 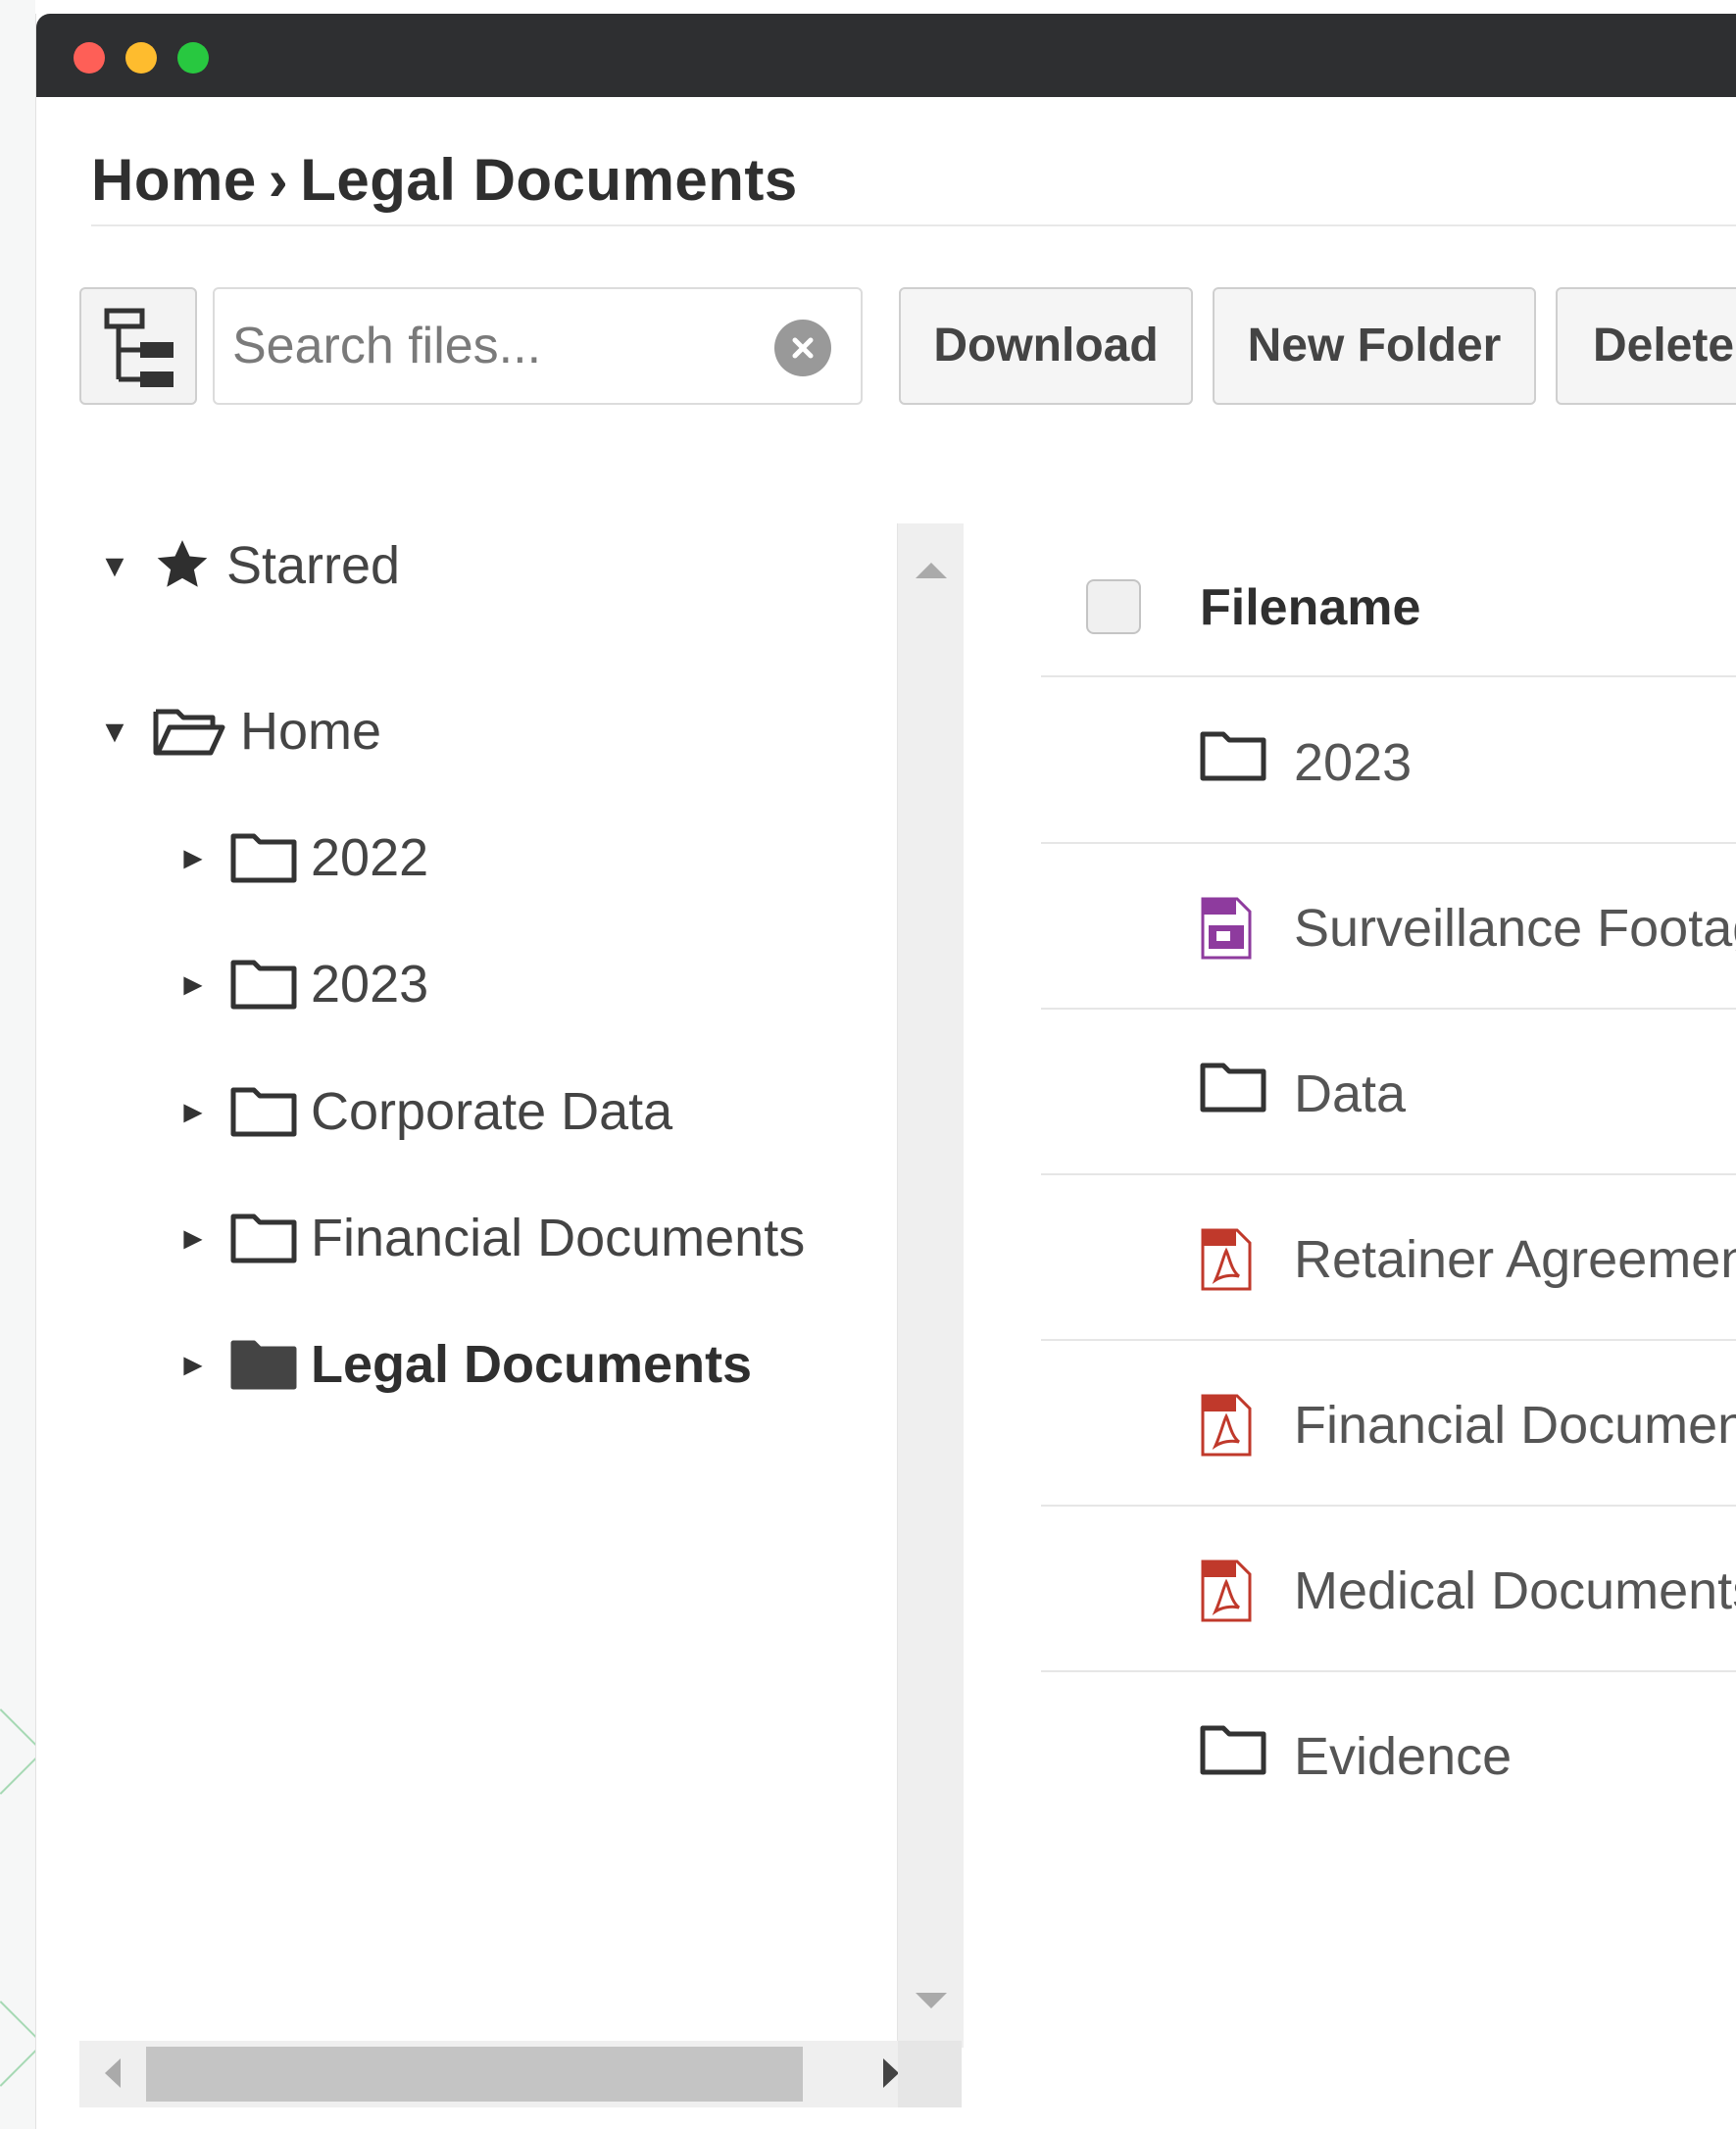 What do you see at coordinates (1113, 606) in the screenshot?
I see `select-all-checkbox` at bounding box center [1113, 606].